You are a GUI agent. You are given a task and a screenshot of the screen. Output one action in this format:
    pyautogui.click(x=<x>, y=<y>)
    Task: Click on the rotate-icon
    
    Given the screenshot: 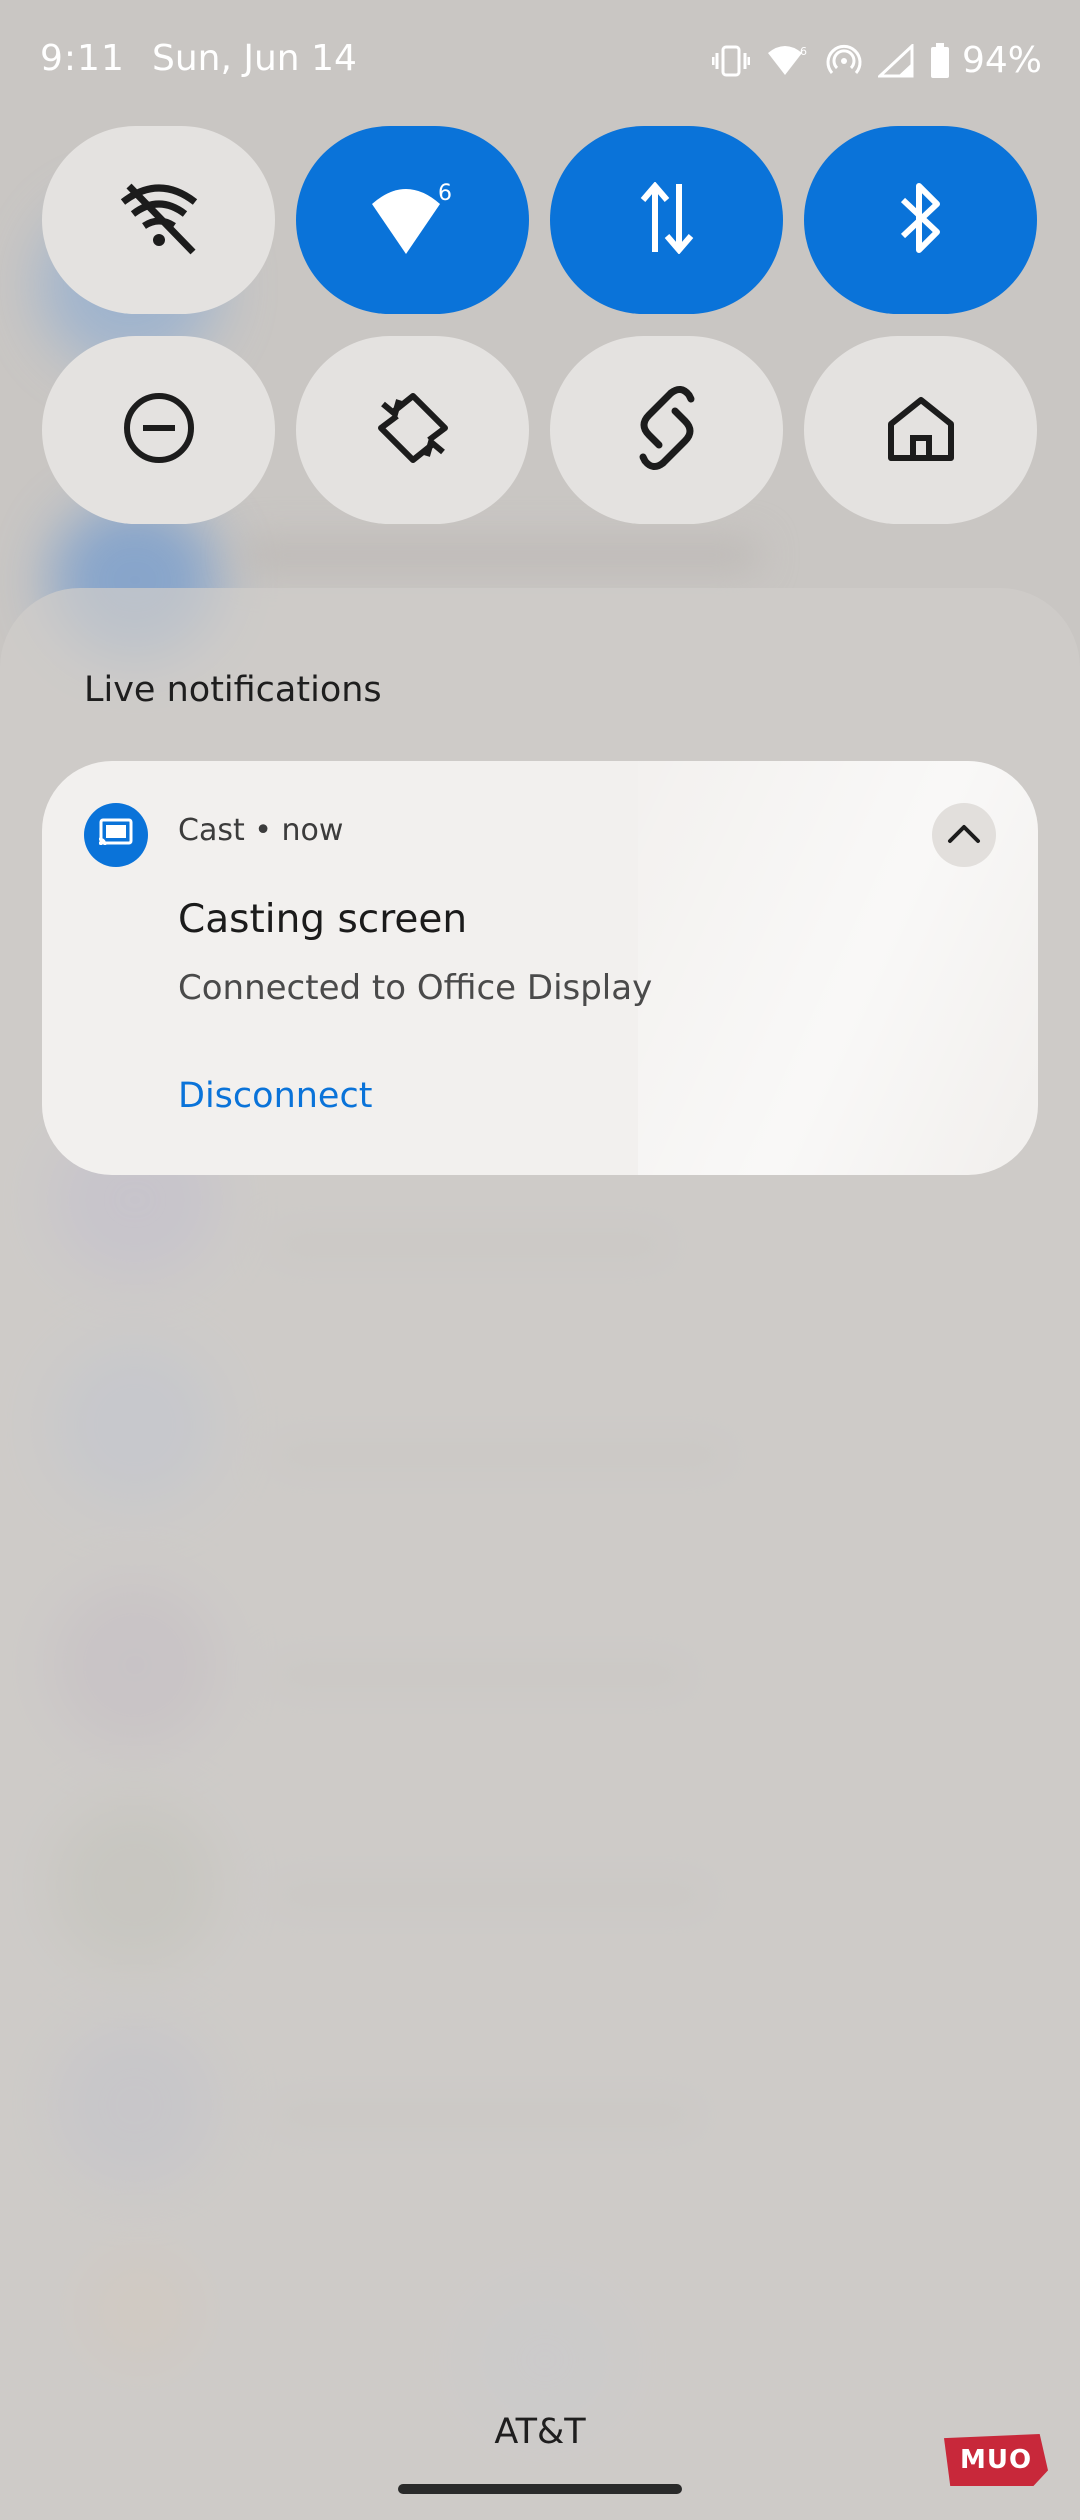 What is the action you would take?
    pyautogui.click(x=413, y=430)
    